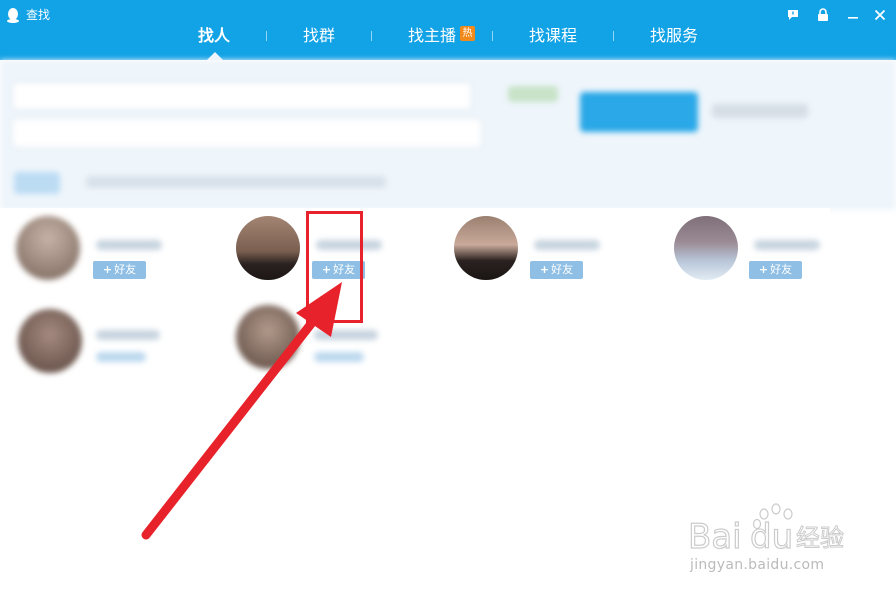 Image resolution: width=896 pixels, height=596 pixels. Describe the element at coordinates (214, 36) in the screenshot. I see `tab-find-people: 找人` at that location.